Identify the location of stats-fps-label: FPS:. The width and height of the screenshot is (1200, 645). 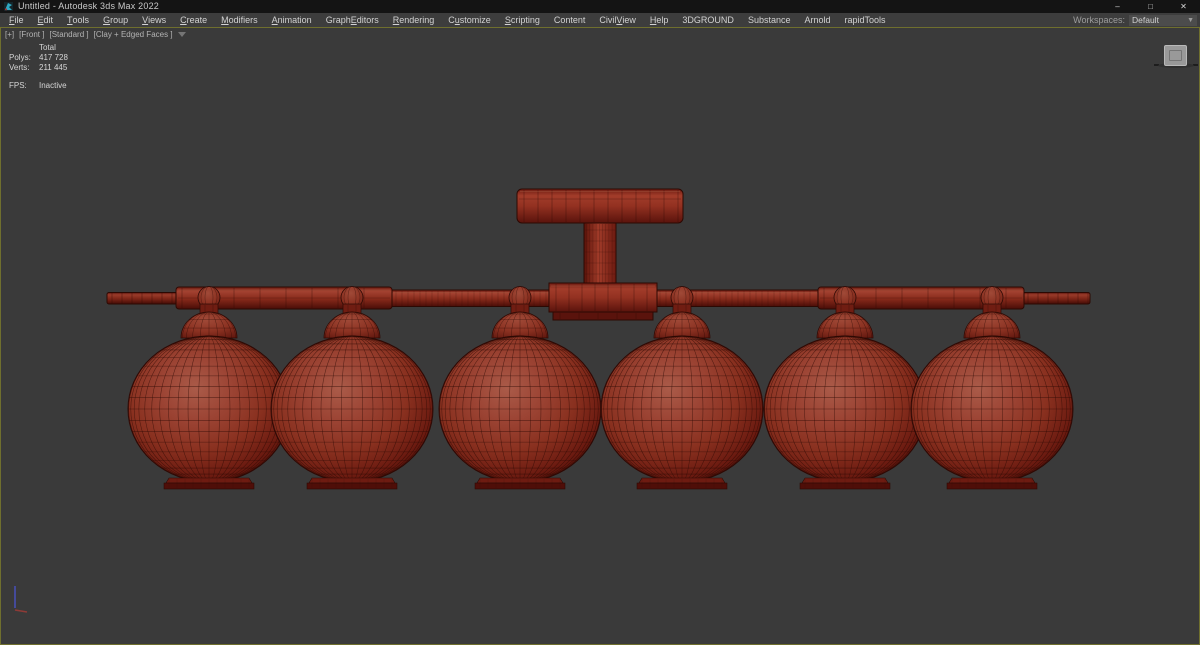
(18, 85).